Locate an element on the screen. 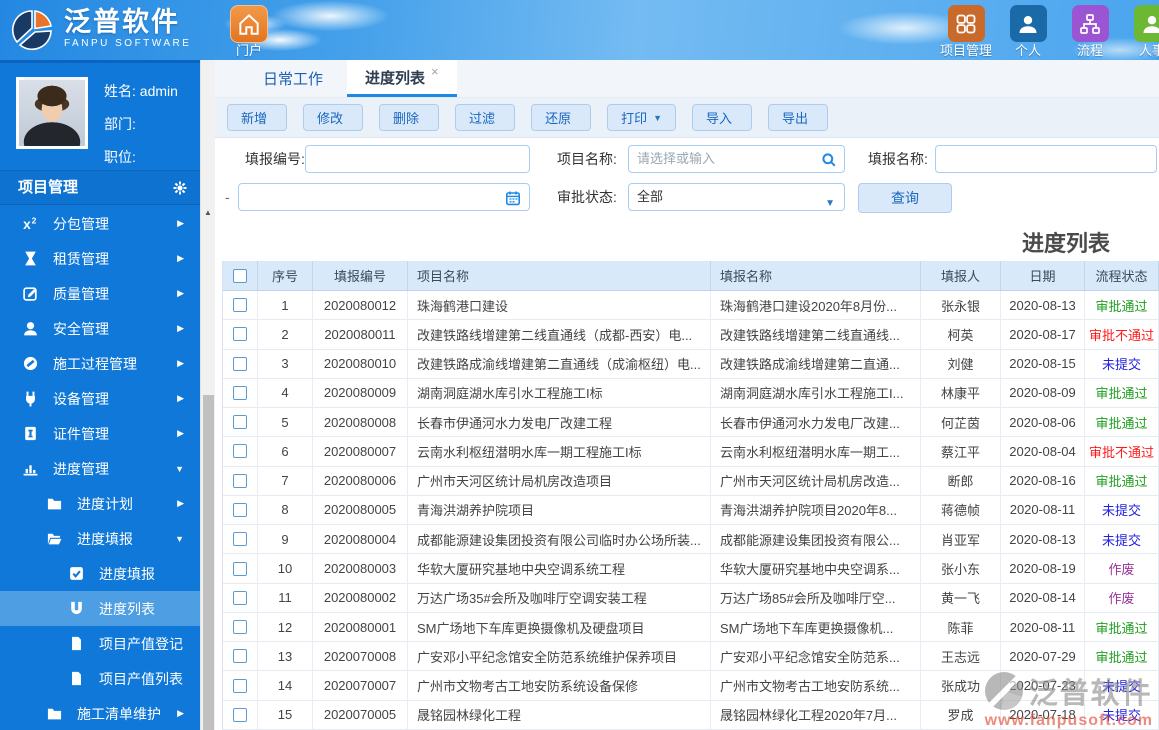 The width and height of the screenshot is (1159, 730). cell-project-name-link: 珠海鹤港口建设 is located at coordinates (559, 306).